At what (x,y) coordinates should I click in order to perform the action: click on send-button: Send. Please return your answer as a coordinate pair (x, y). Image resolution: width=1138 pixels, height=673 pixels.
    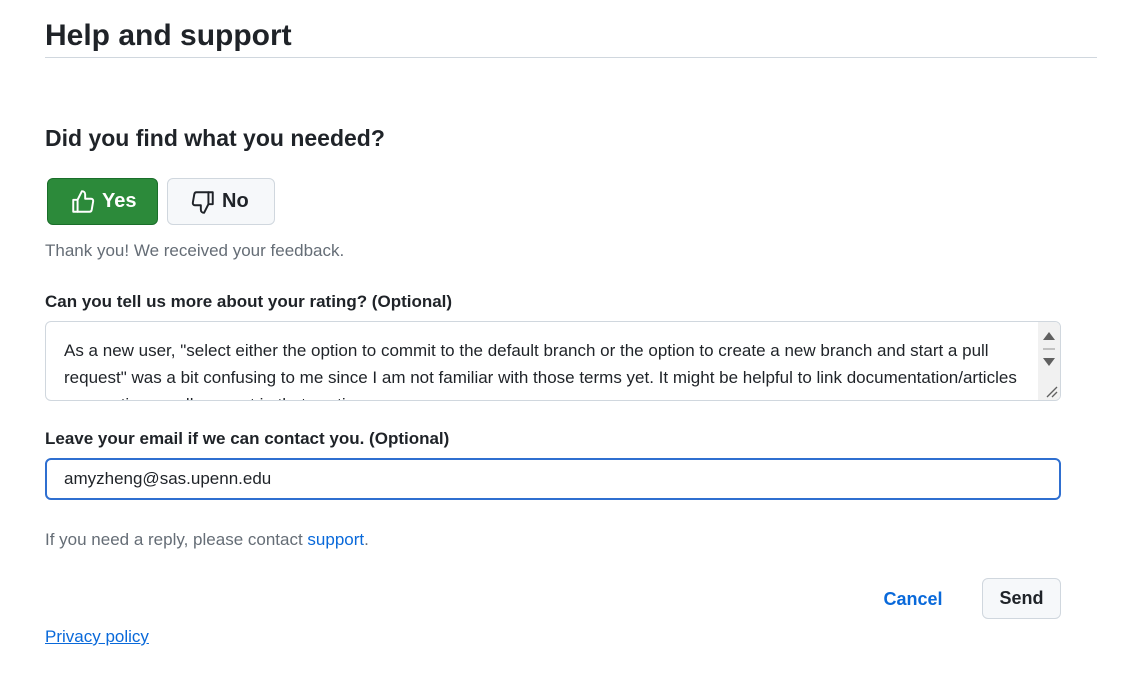
    Looking at the image, I should click on (1021, 598).